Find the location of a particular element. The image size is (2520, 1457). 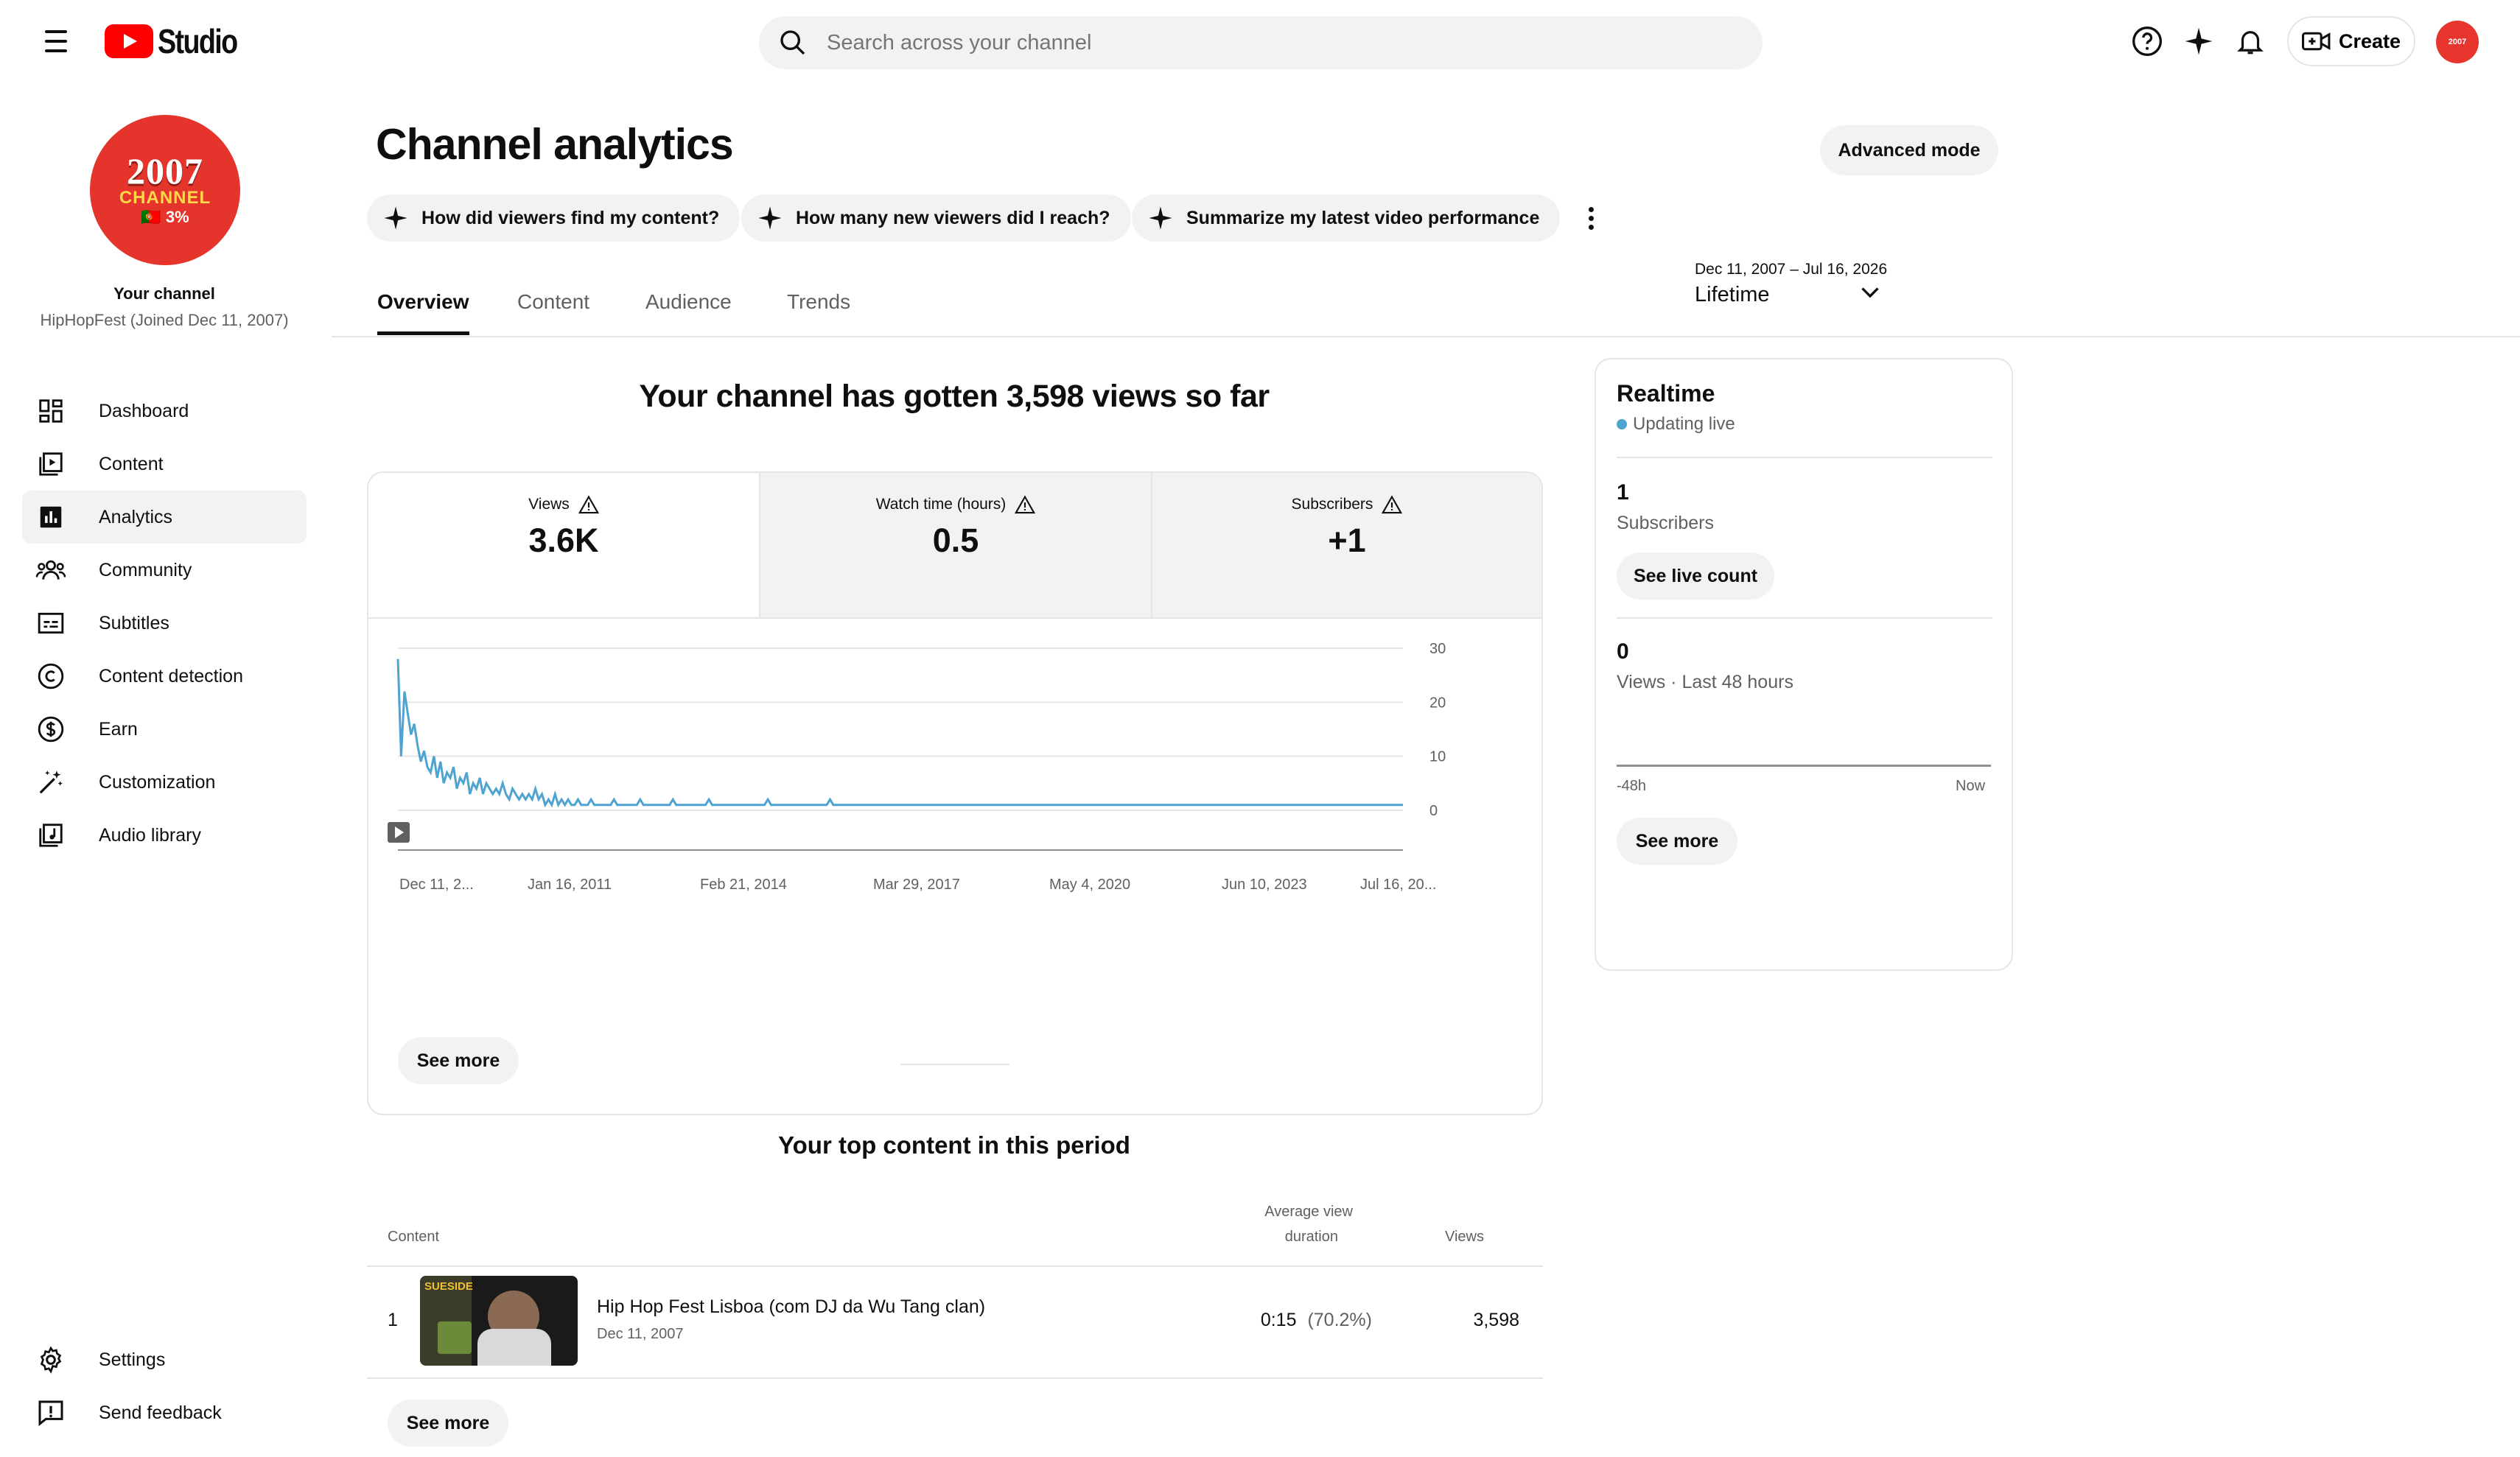

sidebar-item-send-feedback: Send feedback is located at coordinates (164, 1412).